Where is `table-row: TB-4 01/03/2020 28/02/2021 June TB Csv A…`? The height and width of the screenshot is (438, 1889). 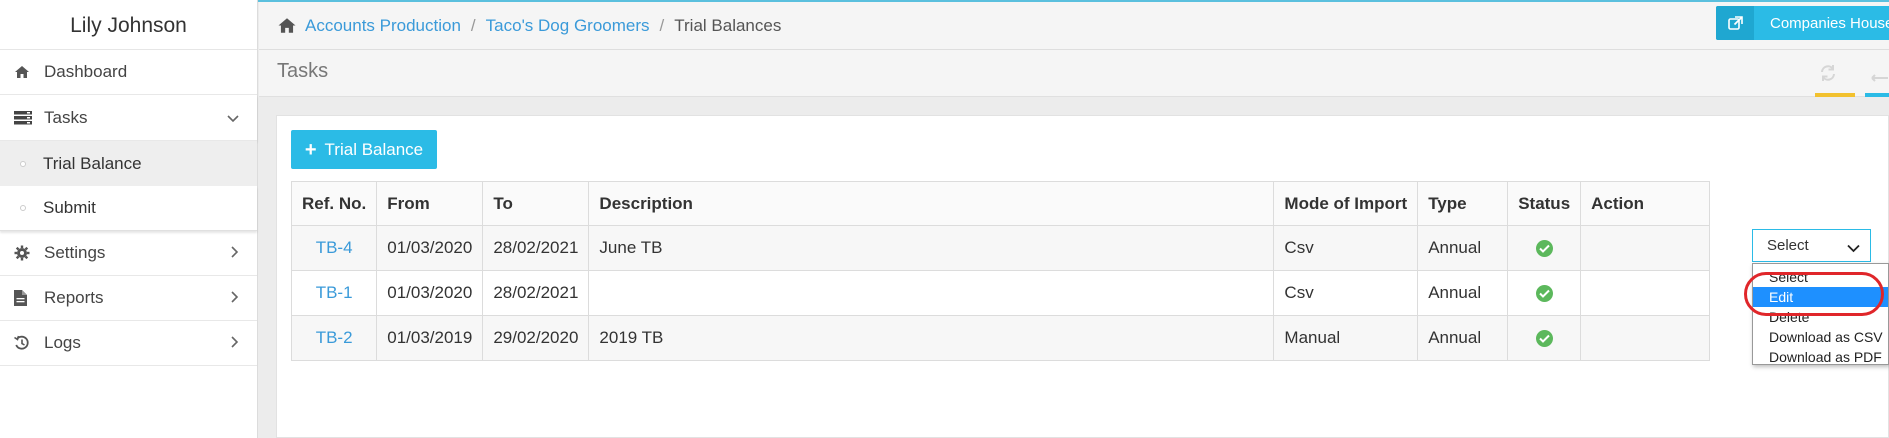
table-row: TB-4 01/03/2020 28/02/2021 June TB Csv A… is located at coordinates (1000, 248).